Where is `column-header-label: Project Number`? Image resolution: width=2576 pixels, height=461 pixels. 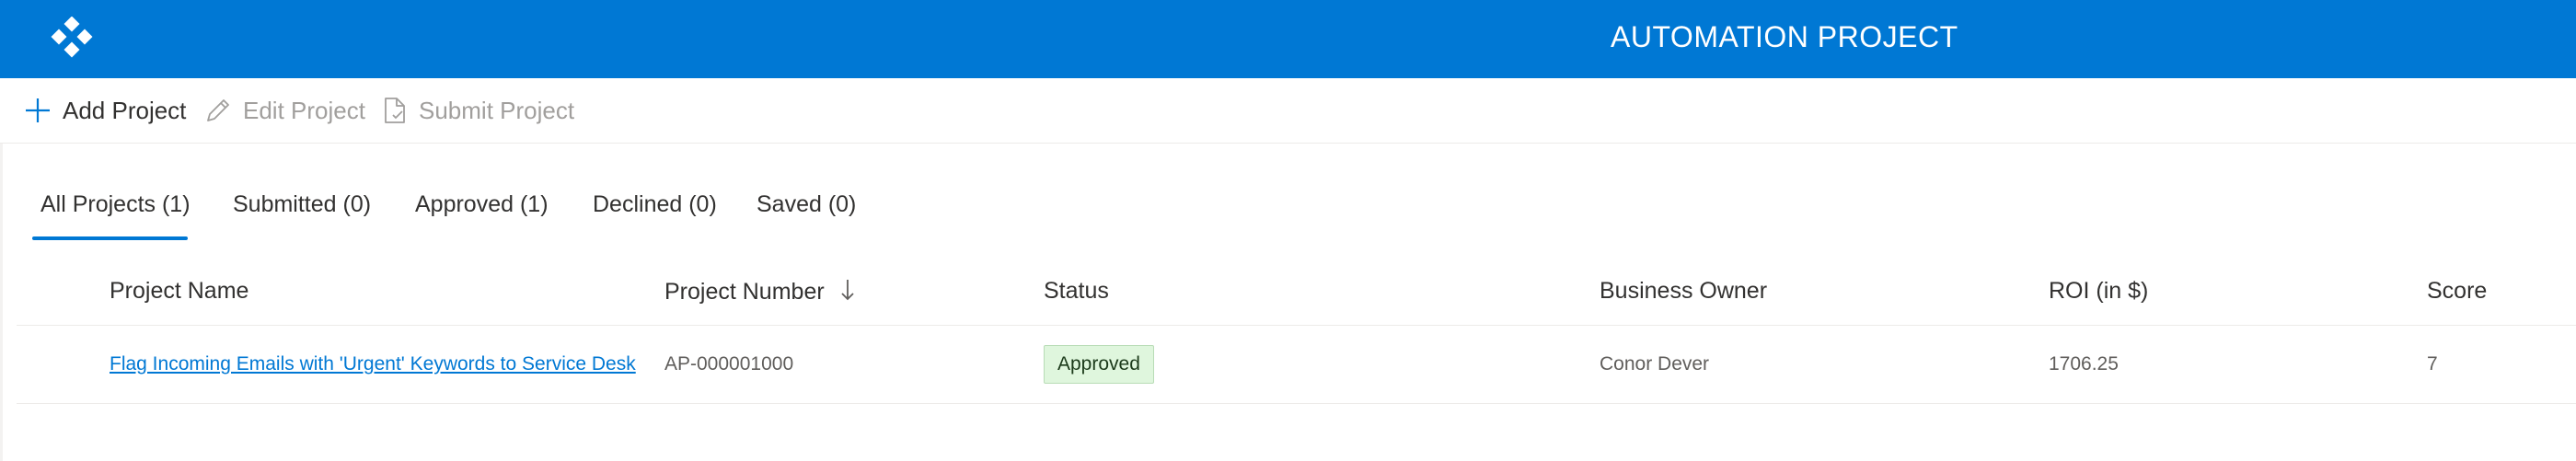 column-header-label: Project Number is located at coordinates (744, 292).